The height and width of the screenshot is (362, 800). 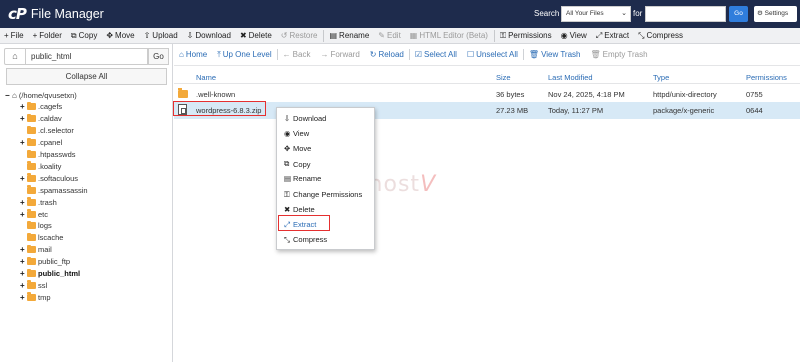 I want to click on tree-item-tmp: + tmp, so click(x=35, y=297).